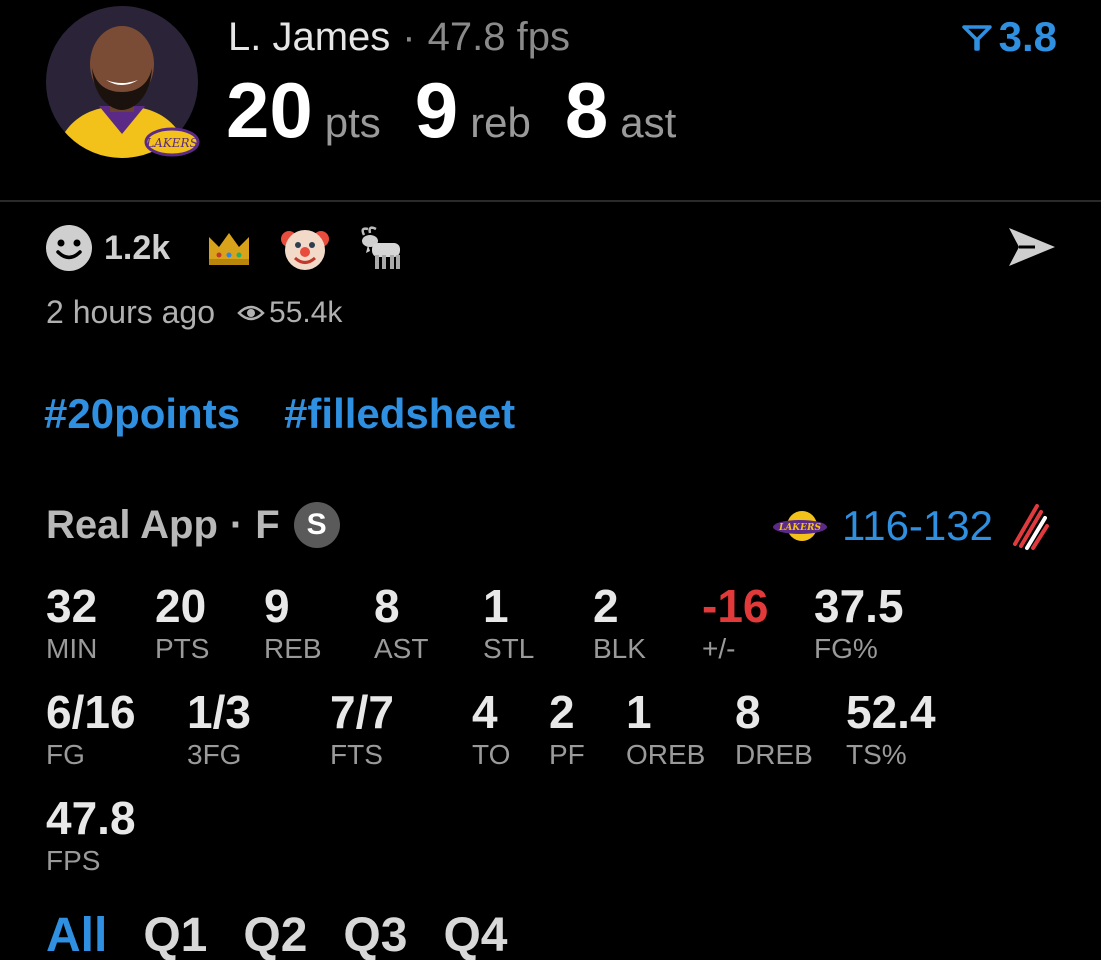 The width and height of the screenshot is (1101, 960). What do you see at coordinates (500, 122) in the screenshot?
I see `headline-reb-unit: reb` at bounding box center [500, 122].